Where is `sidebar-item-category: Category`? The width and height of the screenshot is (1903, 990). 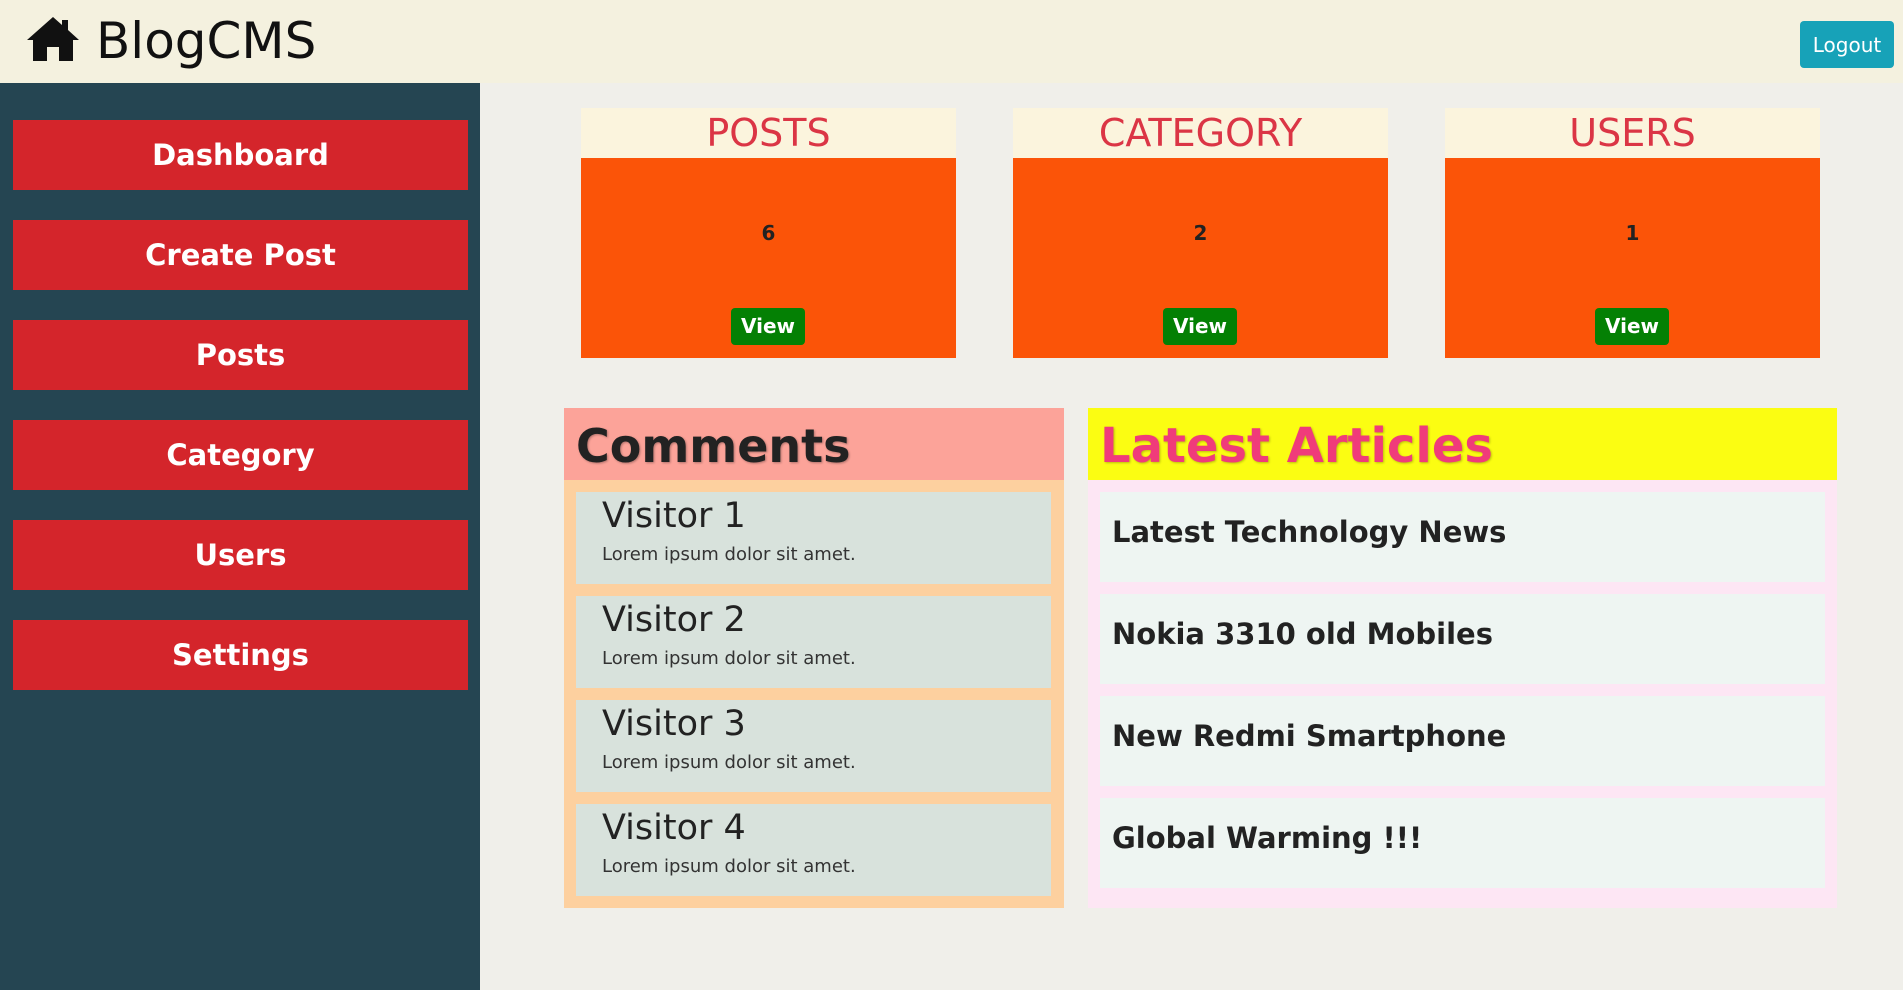 sidebar-item-category: Category is located at coordinates (240, 455).